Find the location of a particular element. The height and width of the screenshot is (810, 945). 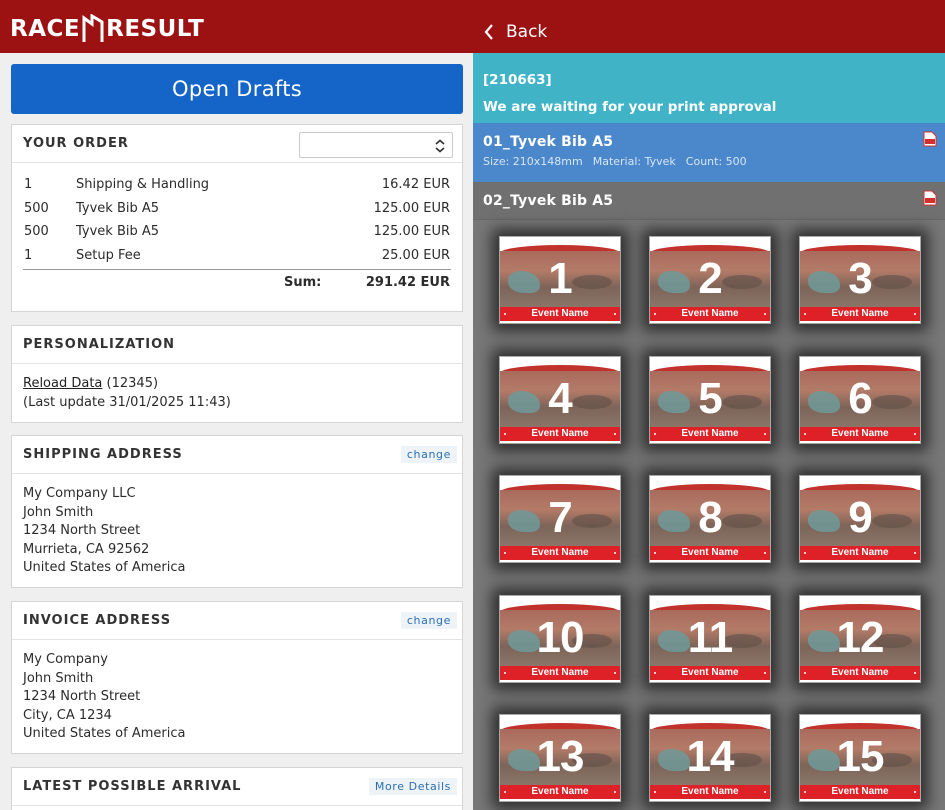

bib-number: 10 is located at coordinates (560, 637).